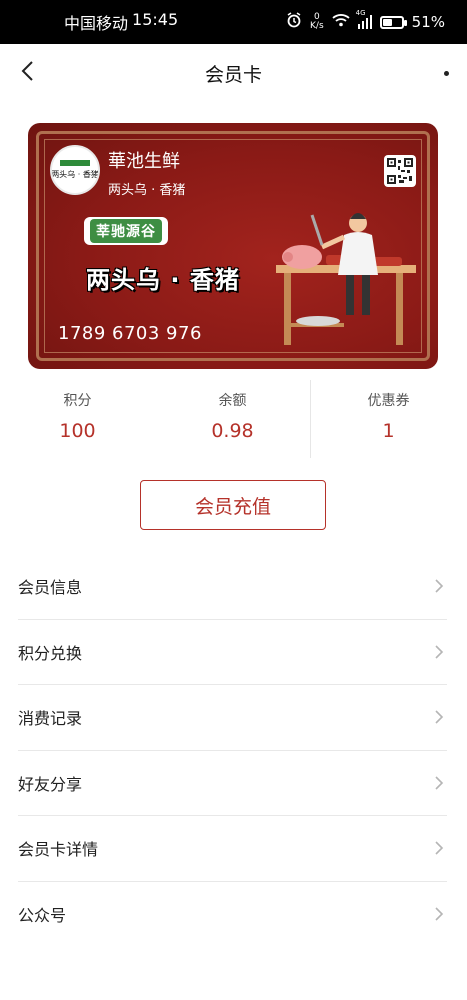 This screenshot has width=467, height=1000. What do you see at coordinates (77, 431) in the screenshot?
I see `points-value: 100` at bounding box center [77, 431].